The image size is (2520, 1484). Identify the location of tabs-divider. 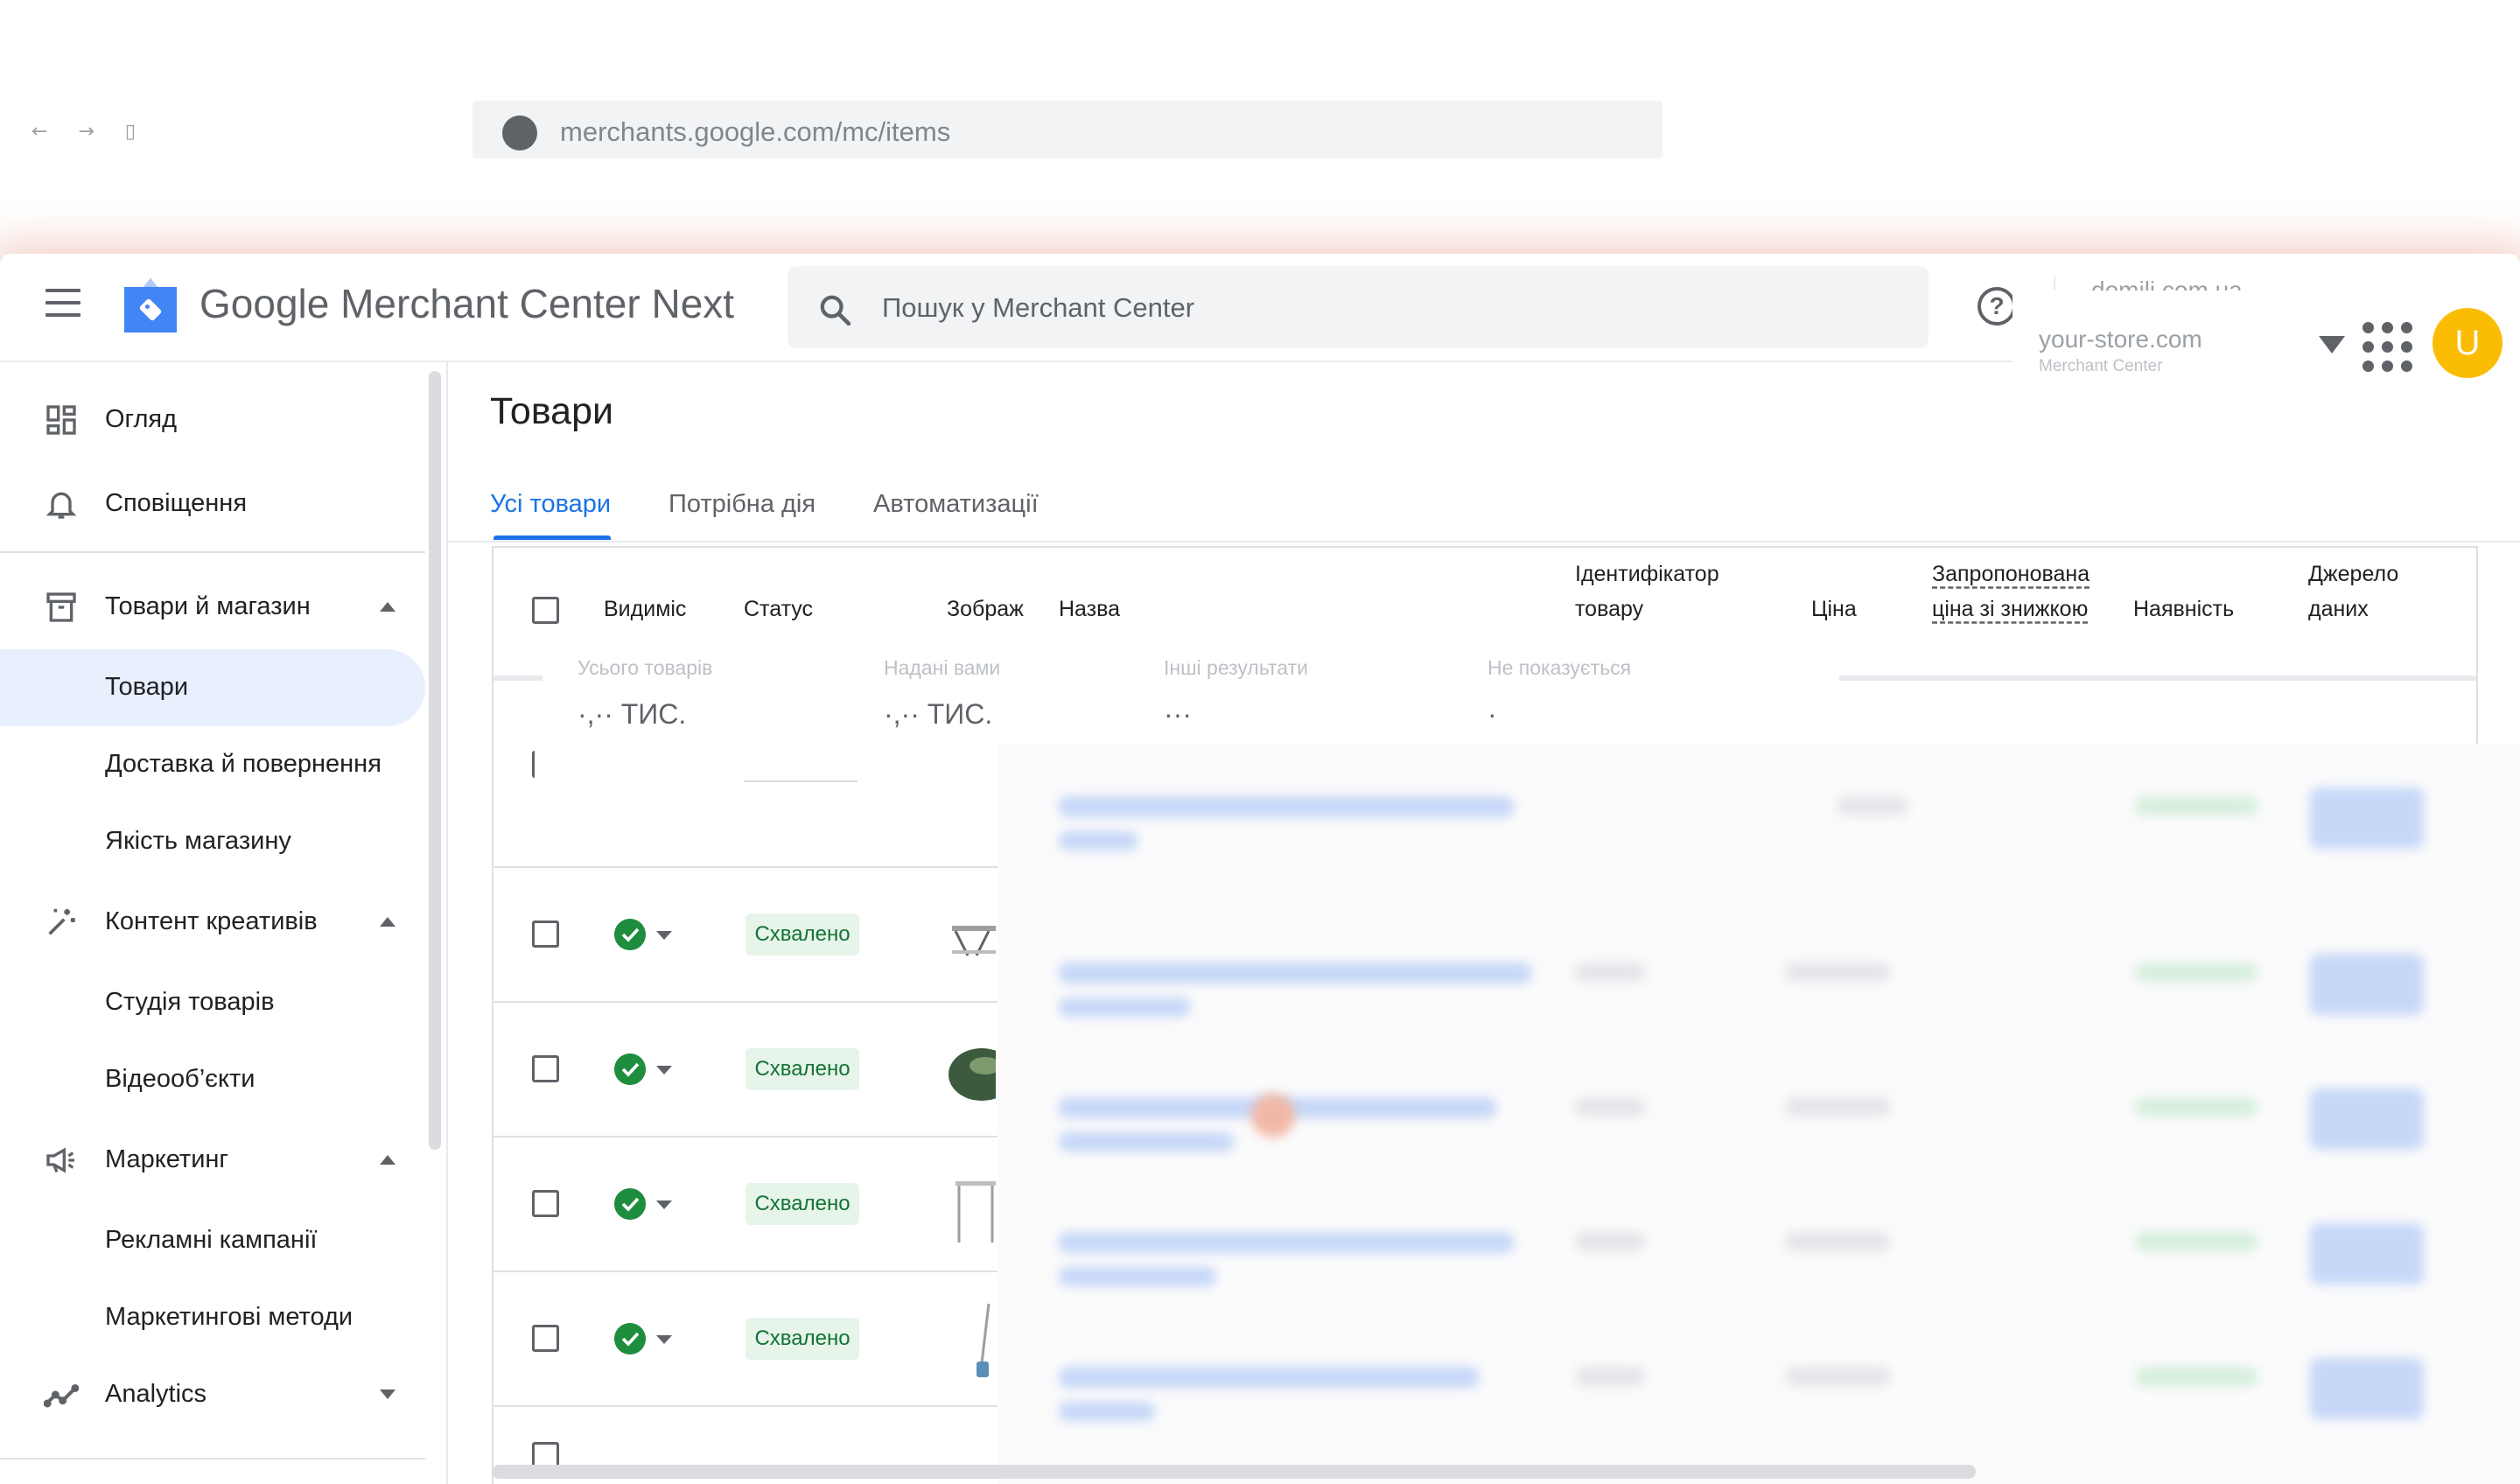
(1484, 541).